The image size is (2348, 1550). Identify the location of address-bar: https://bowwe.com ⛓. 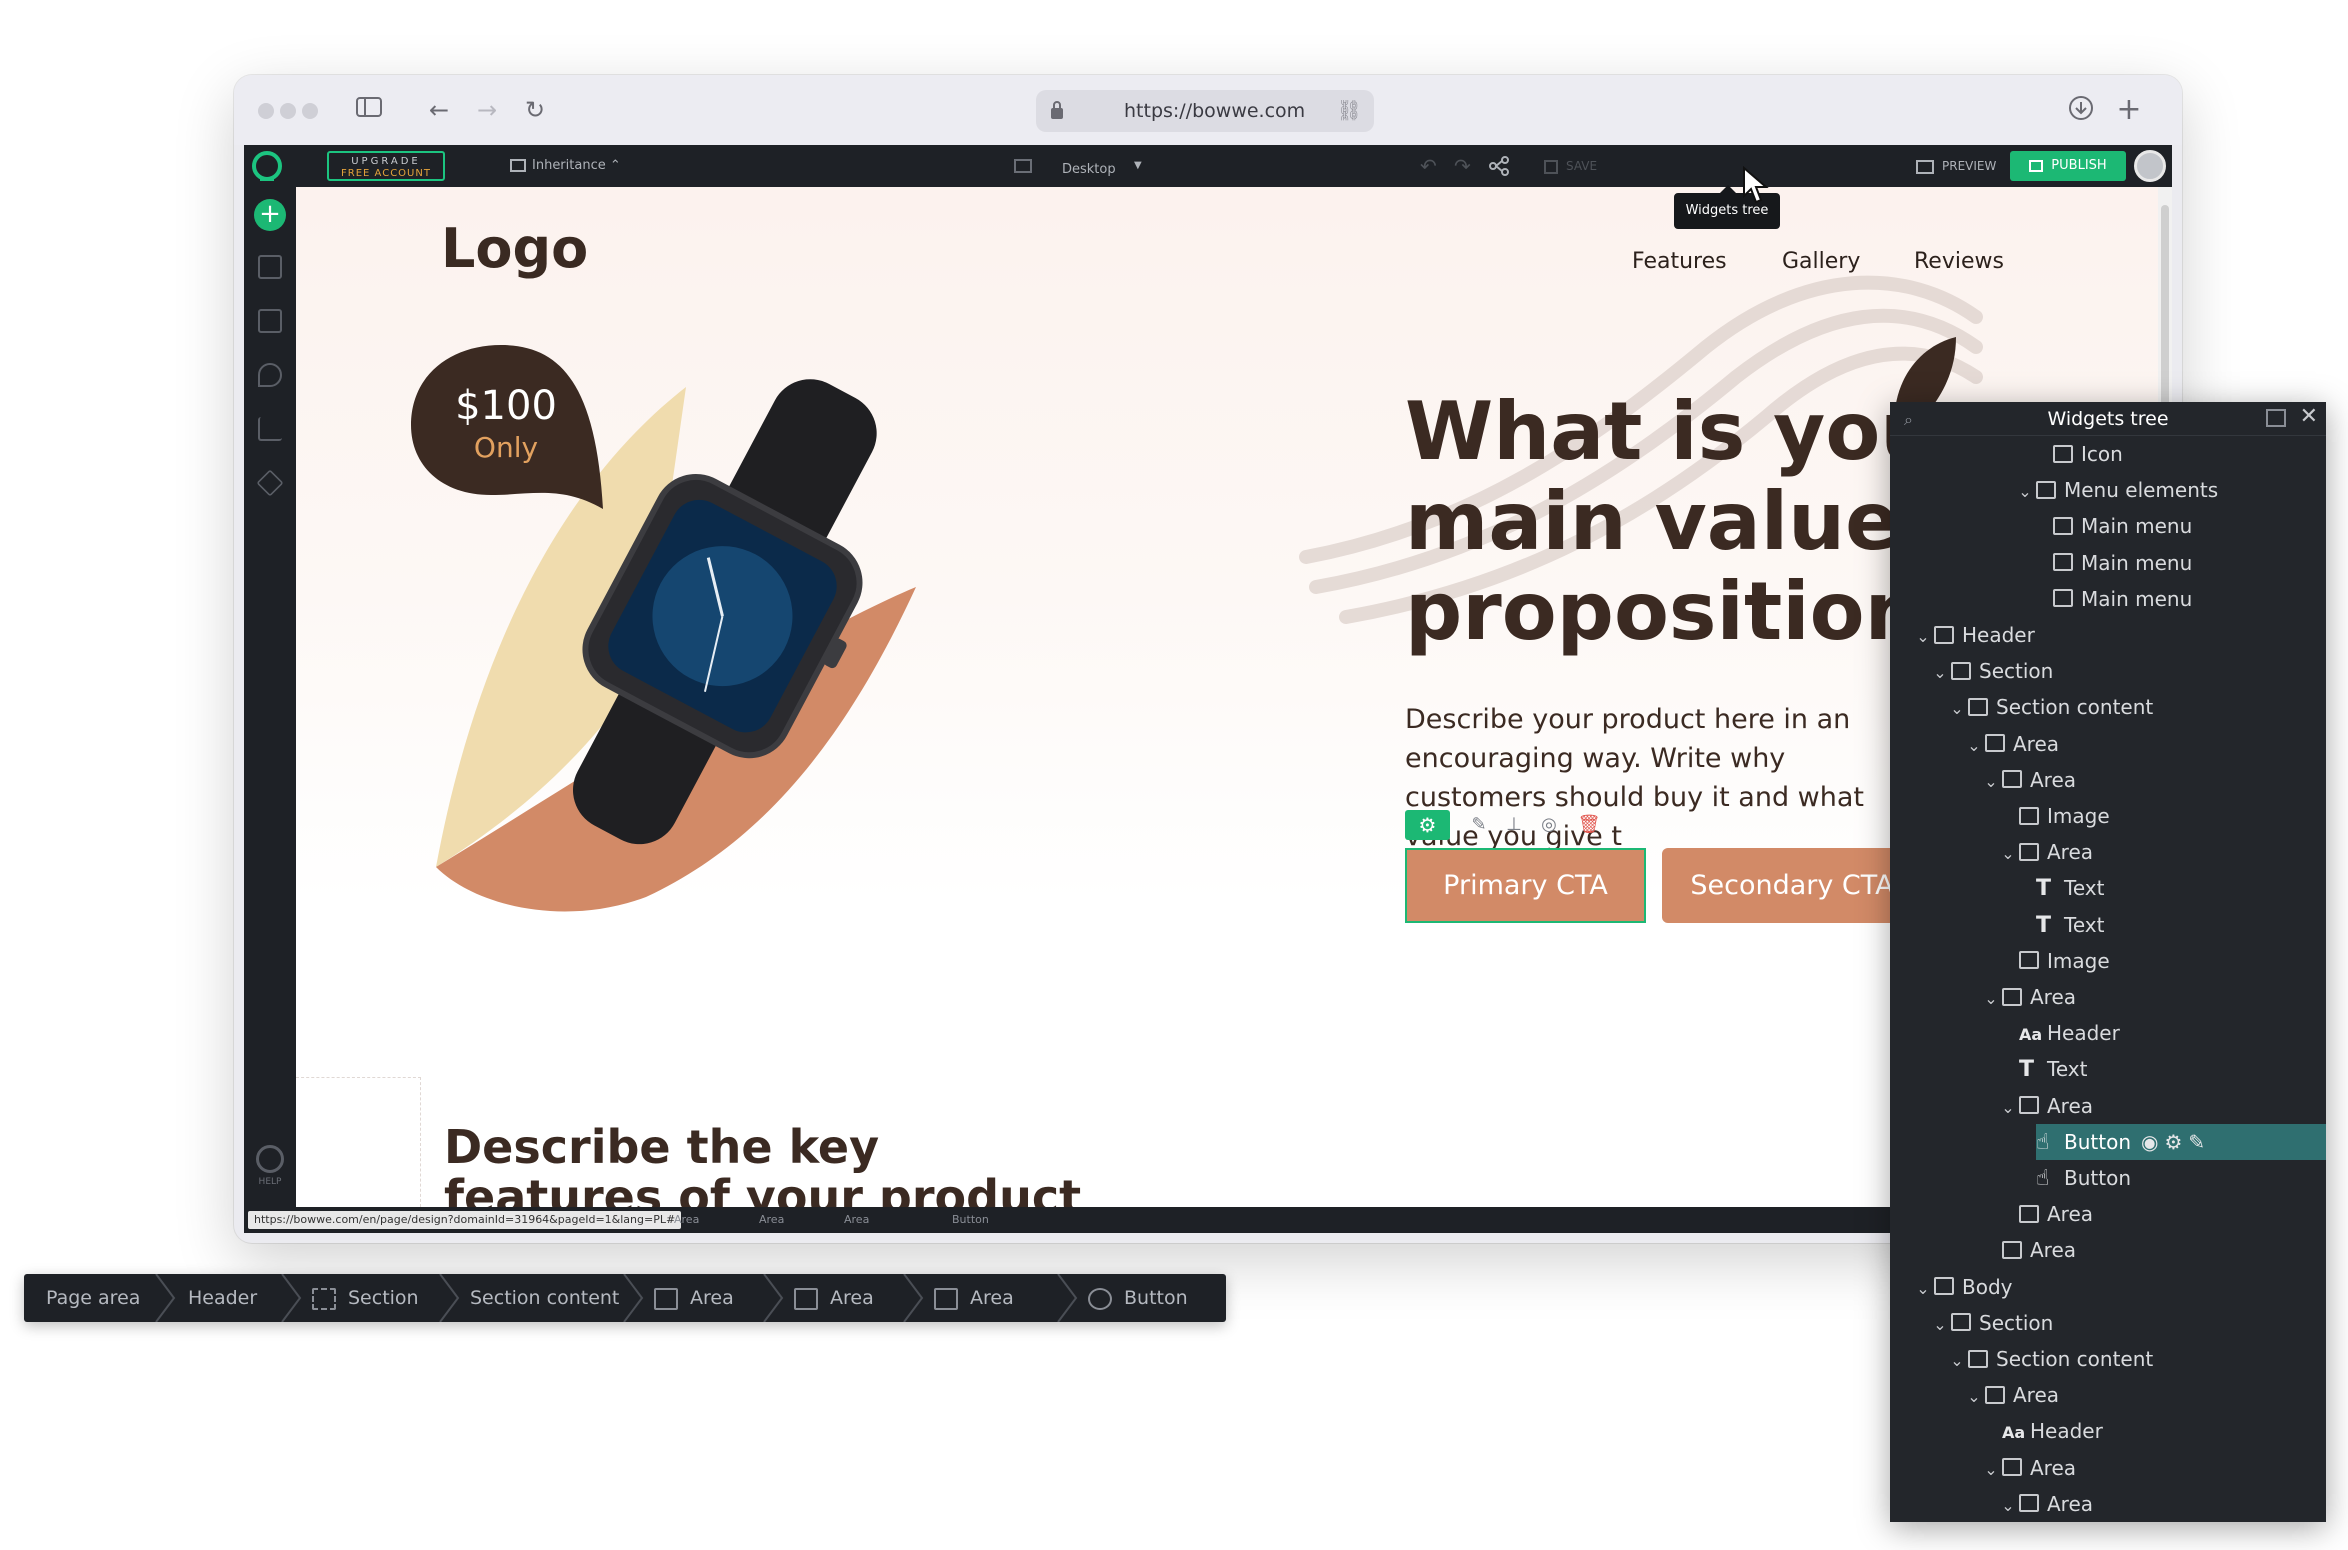
(1205, 111).